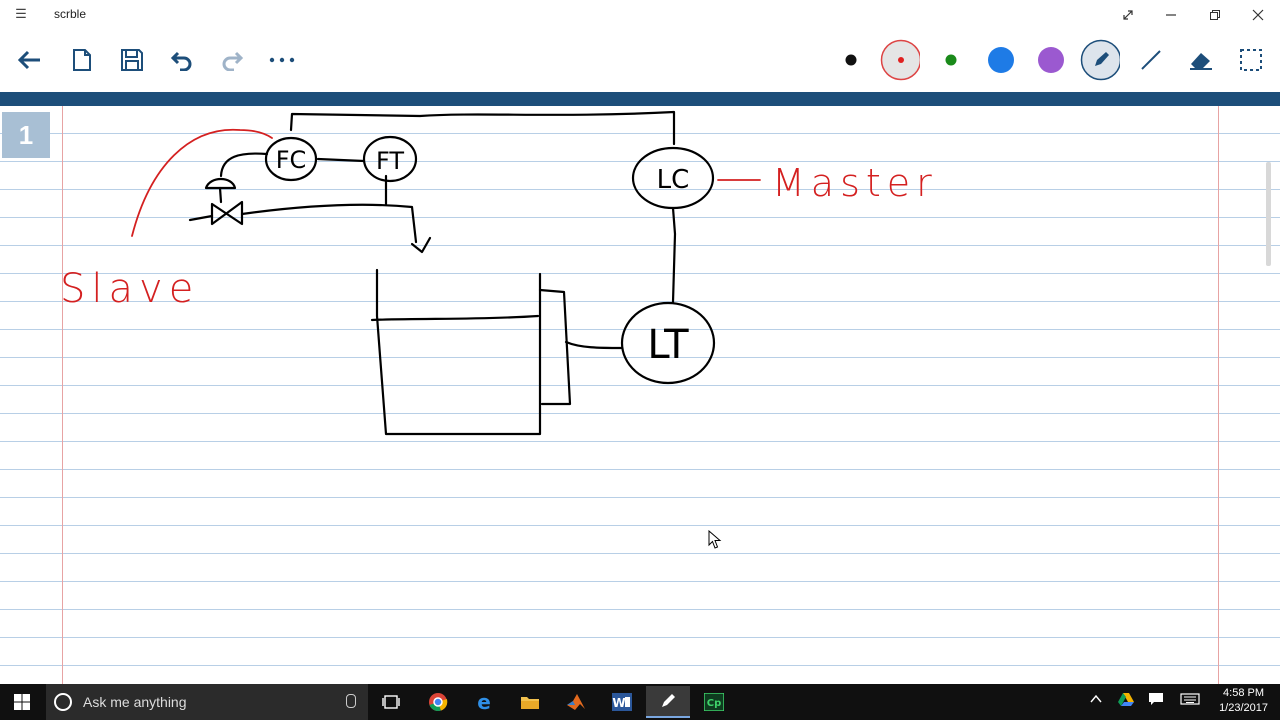  What do you see at coordinates (1096, 700) in the screenshot?
I see `chevron-up-icon` at bounding box center [1096, 700].